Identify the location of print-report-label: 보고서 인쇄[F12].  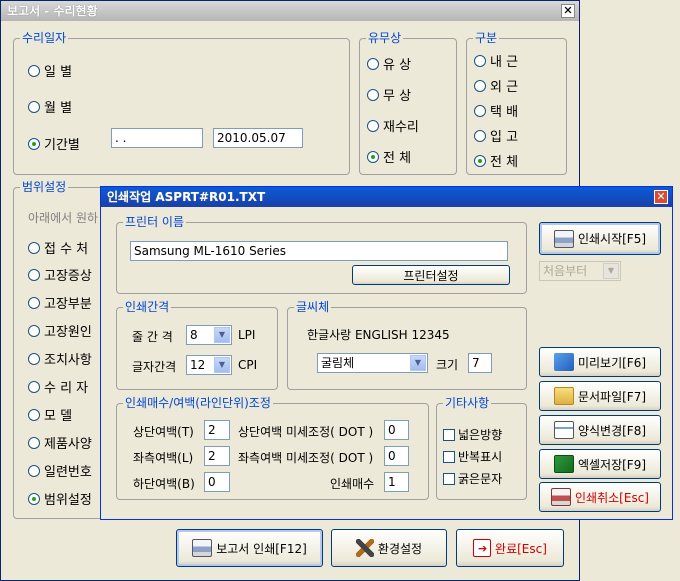
(261, 548).